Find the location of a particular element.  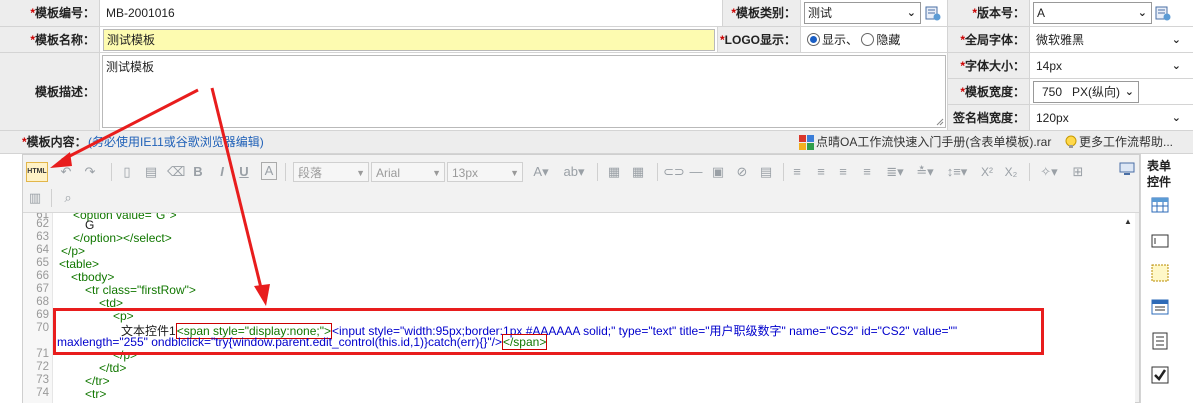

arrow-to-code-box is located at coordinates (237, 190).